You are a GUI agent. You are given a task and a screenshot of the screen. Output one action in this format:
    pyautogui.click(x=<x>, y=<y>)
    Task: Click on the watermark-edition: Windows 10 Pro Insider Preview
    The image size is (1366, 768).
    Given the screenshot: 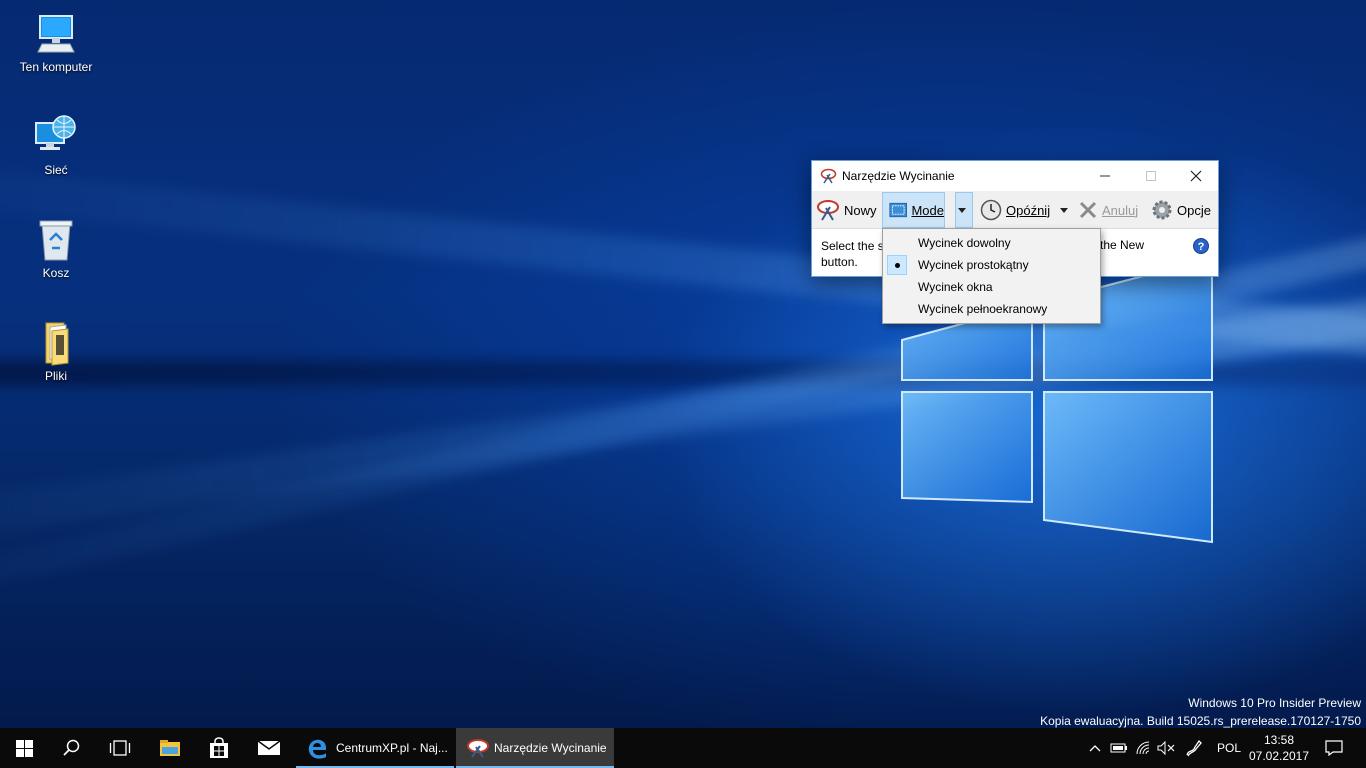 What is the action you would take?
    pyautogui.click(x=1274, y=703)
    